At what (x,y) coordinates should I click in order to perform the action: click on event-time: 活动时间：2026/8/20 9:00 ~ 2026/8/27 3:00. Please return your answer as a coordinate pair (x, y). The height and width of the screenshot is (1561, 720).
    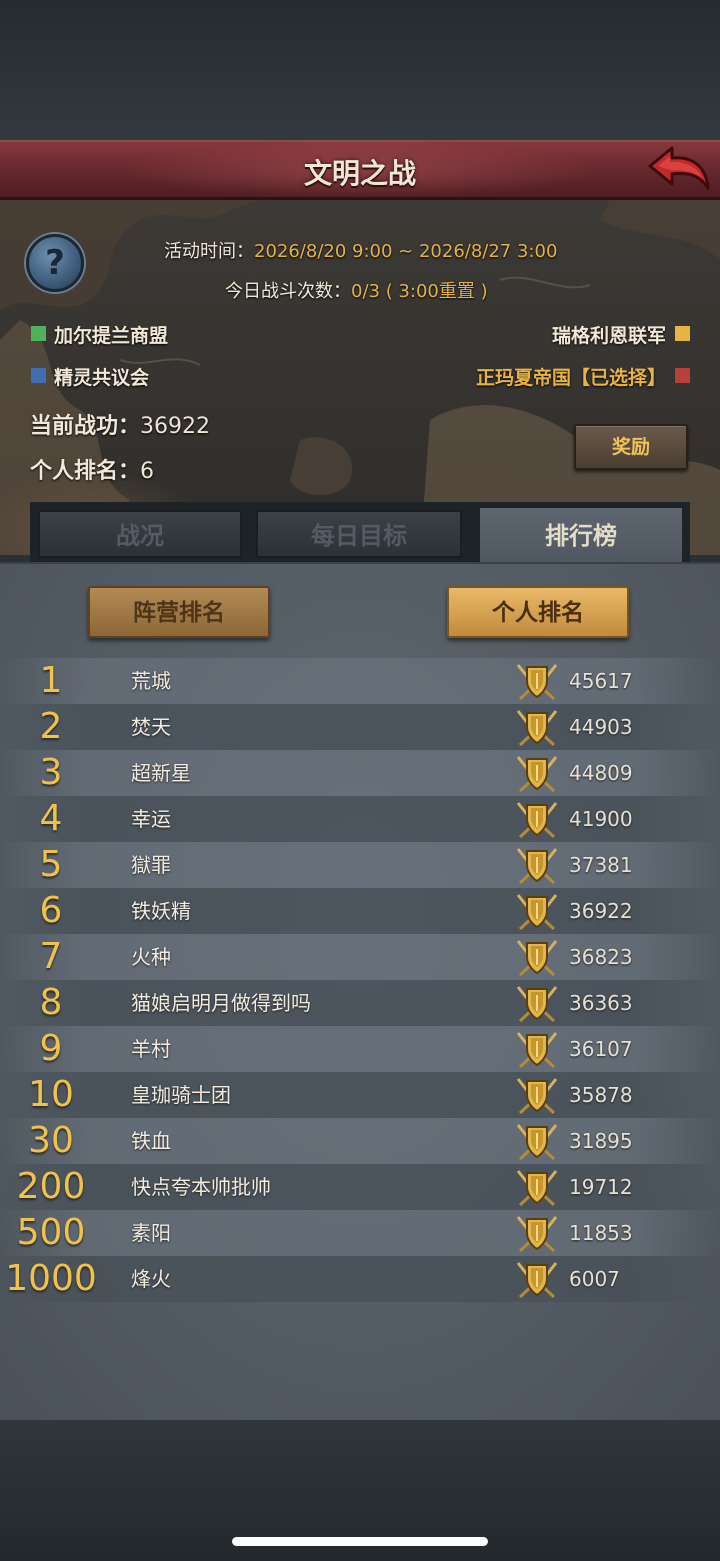
    Looking at the image, I should click on (360, 250).